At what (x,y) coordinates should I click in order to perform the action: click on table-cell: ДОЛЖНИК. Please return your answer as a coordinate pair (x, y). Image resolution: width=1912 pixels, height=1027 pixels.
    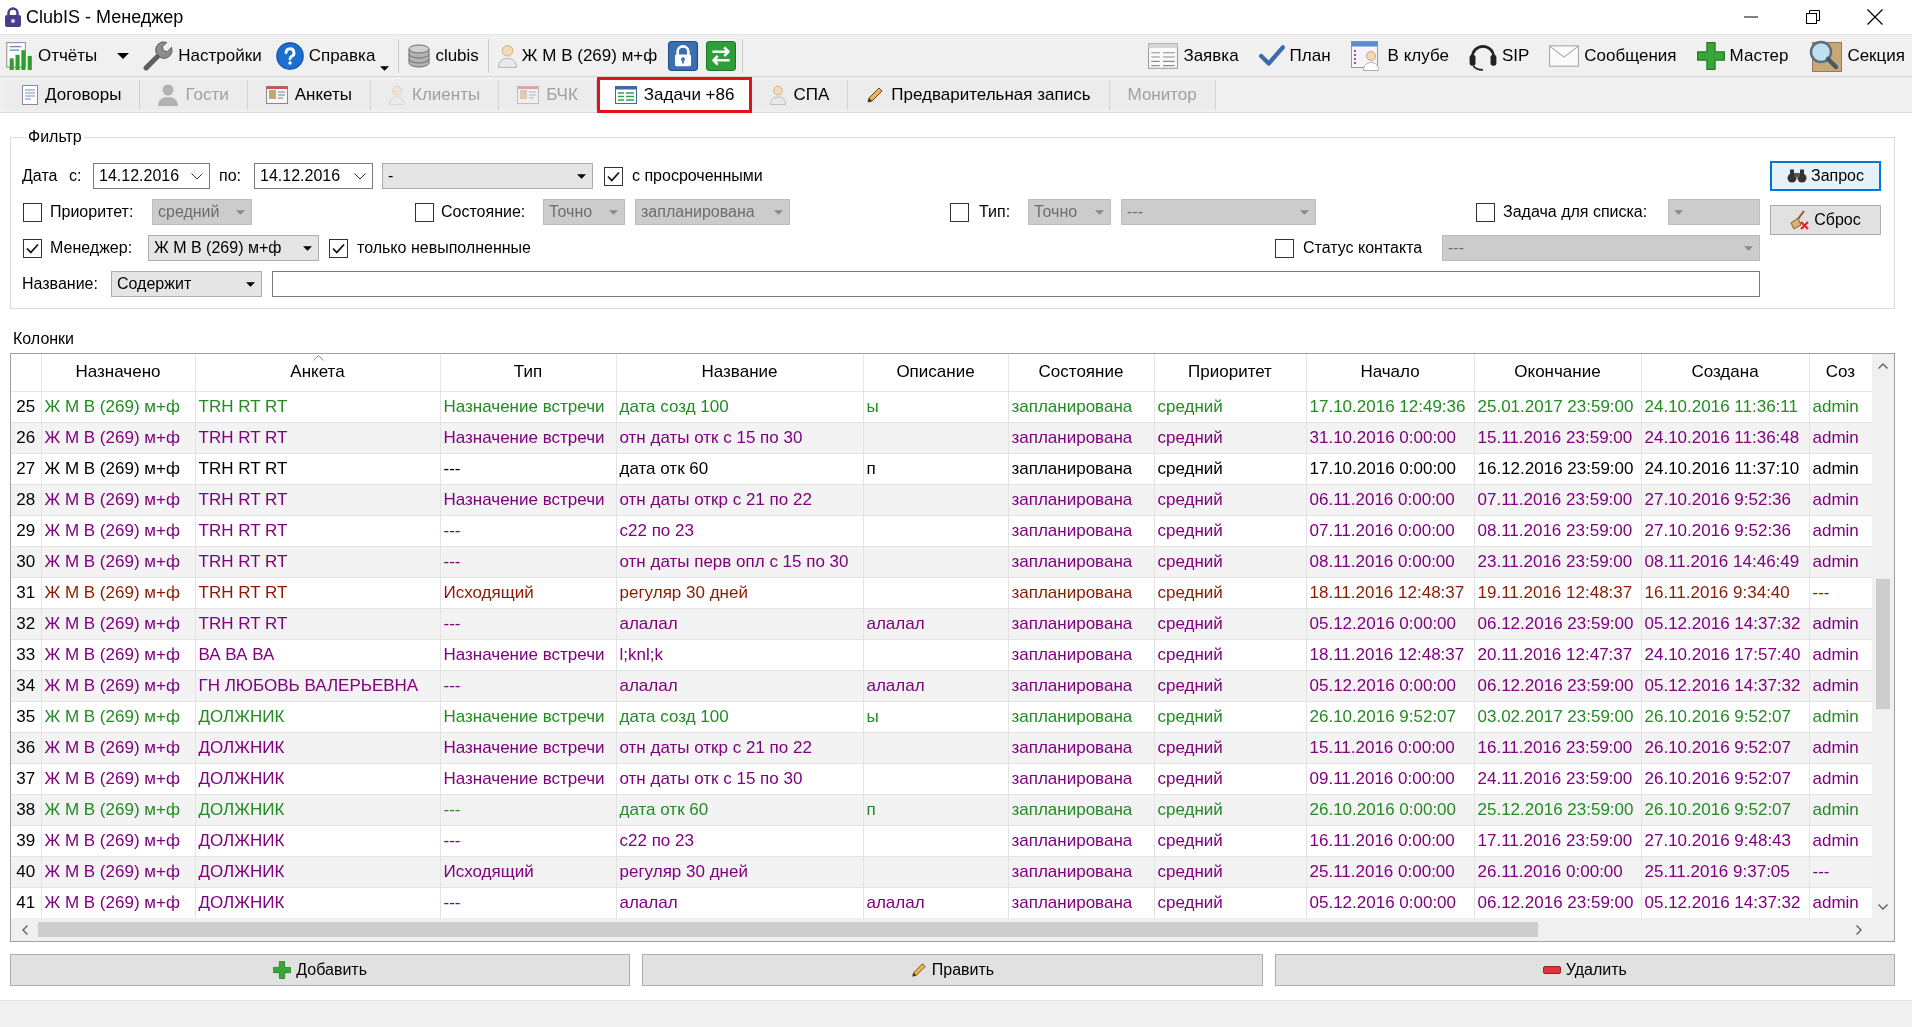
    Looking at the image, I should click on (317, 871).